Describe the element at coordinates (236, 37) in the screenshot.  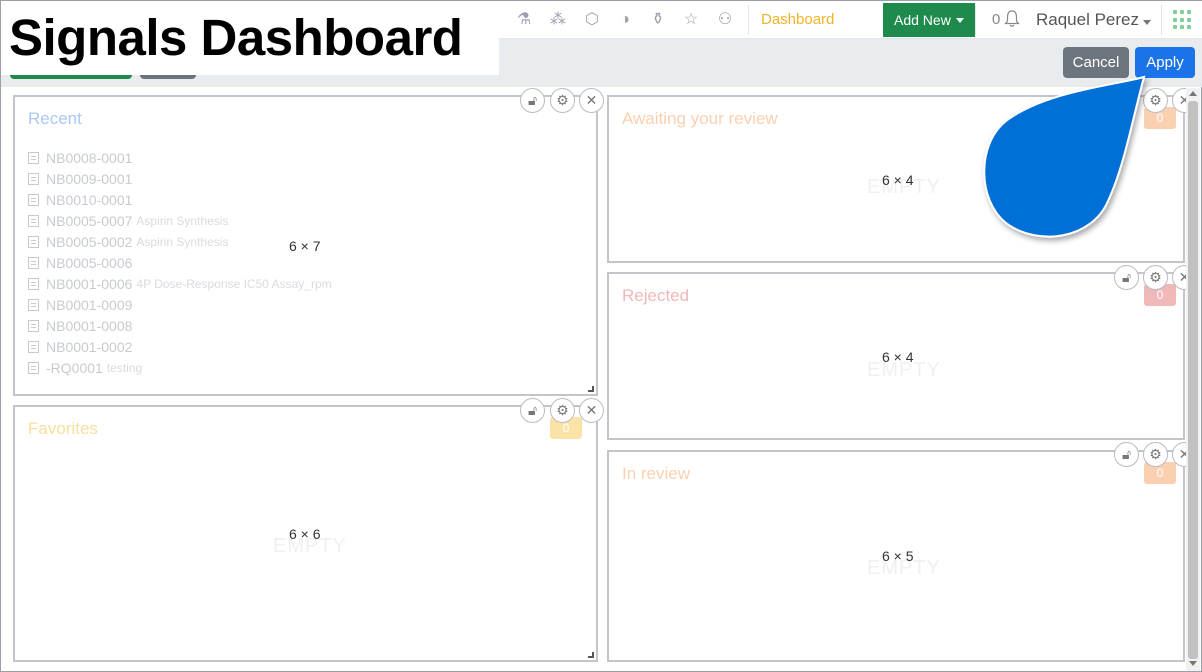
I see `page-title: Signals Dashboard` at that location.